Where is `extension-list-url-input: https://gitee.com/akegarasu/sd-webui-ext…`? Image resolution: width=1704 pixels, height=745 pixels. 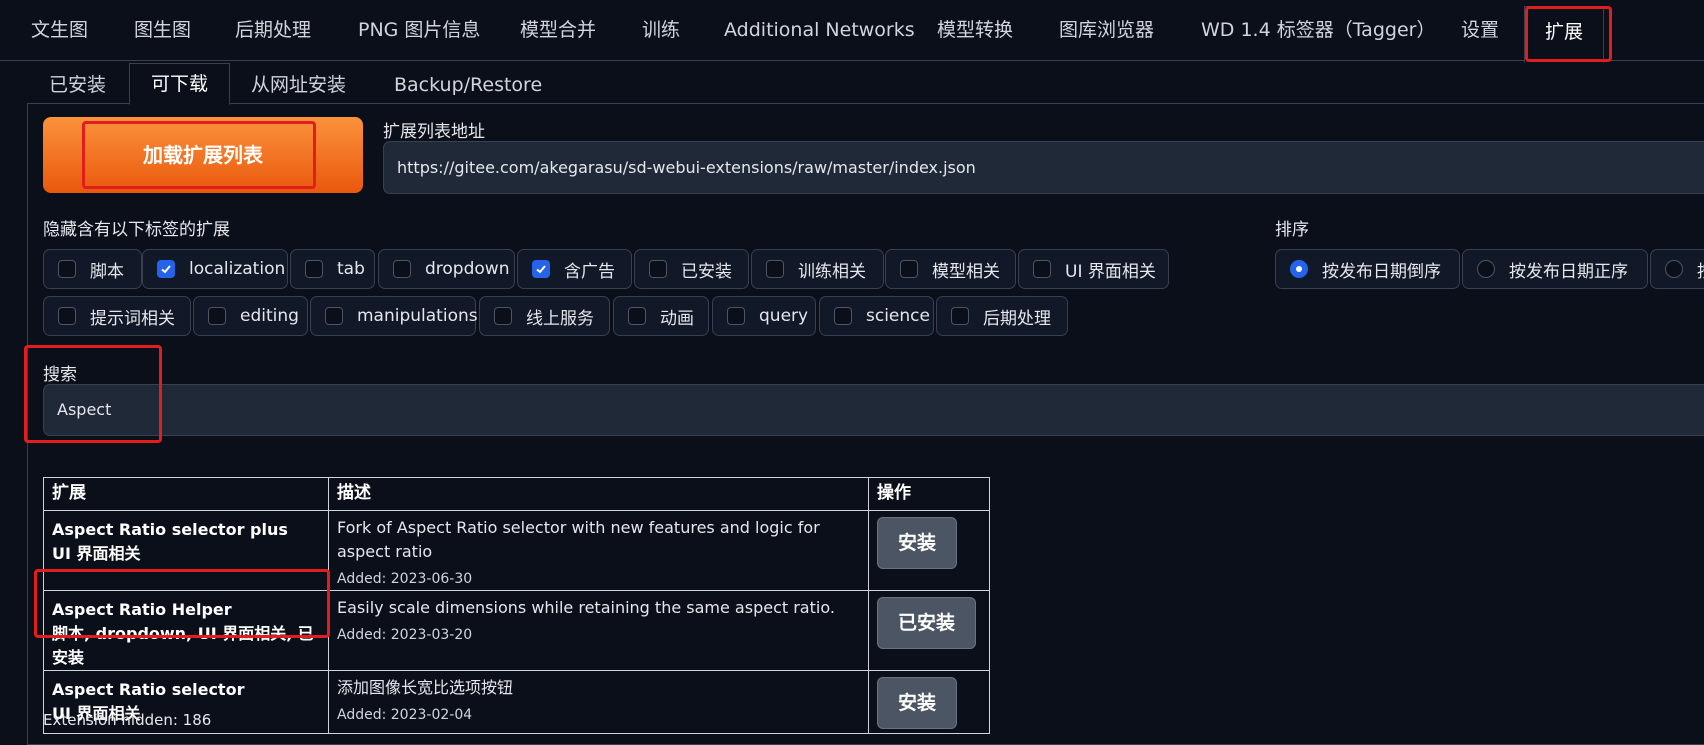
extension-list-url-input: https://gitee.com/akegarasu/sd-webui-ext… is located at coordinates (1043, 167).